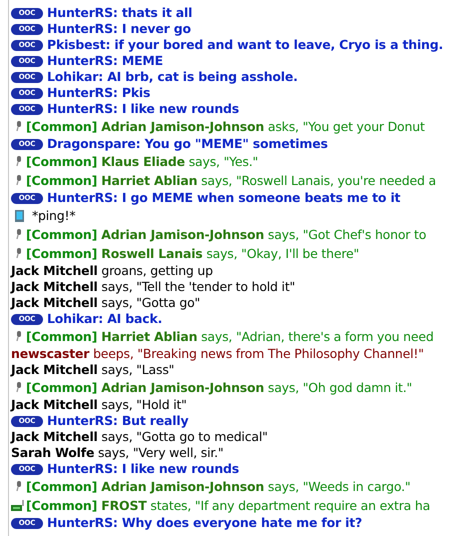 The height and width of the screenshot is (536, 466). What do you see at coordinates (204, 523) in the screenshot?
I see `ooc-message: HunterRS: Why does everyone hate me for it?` at bounding box center [204, 523].